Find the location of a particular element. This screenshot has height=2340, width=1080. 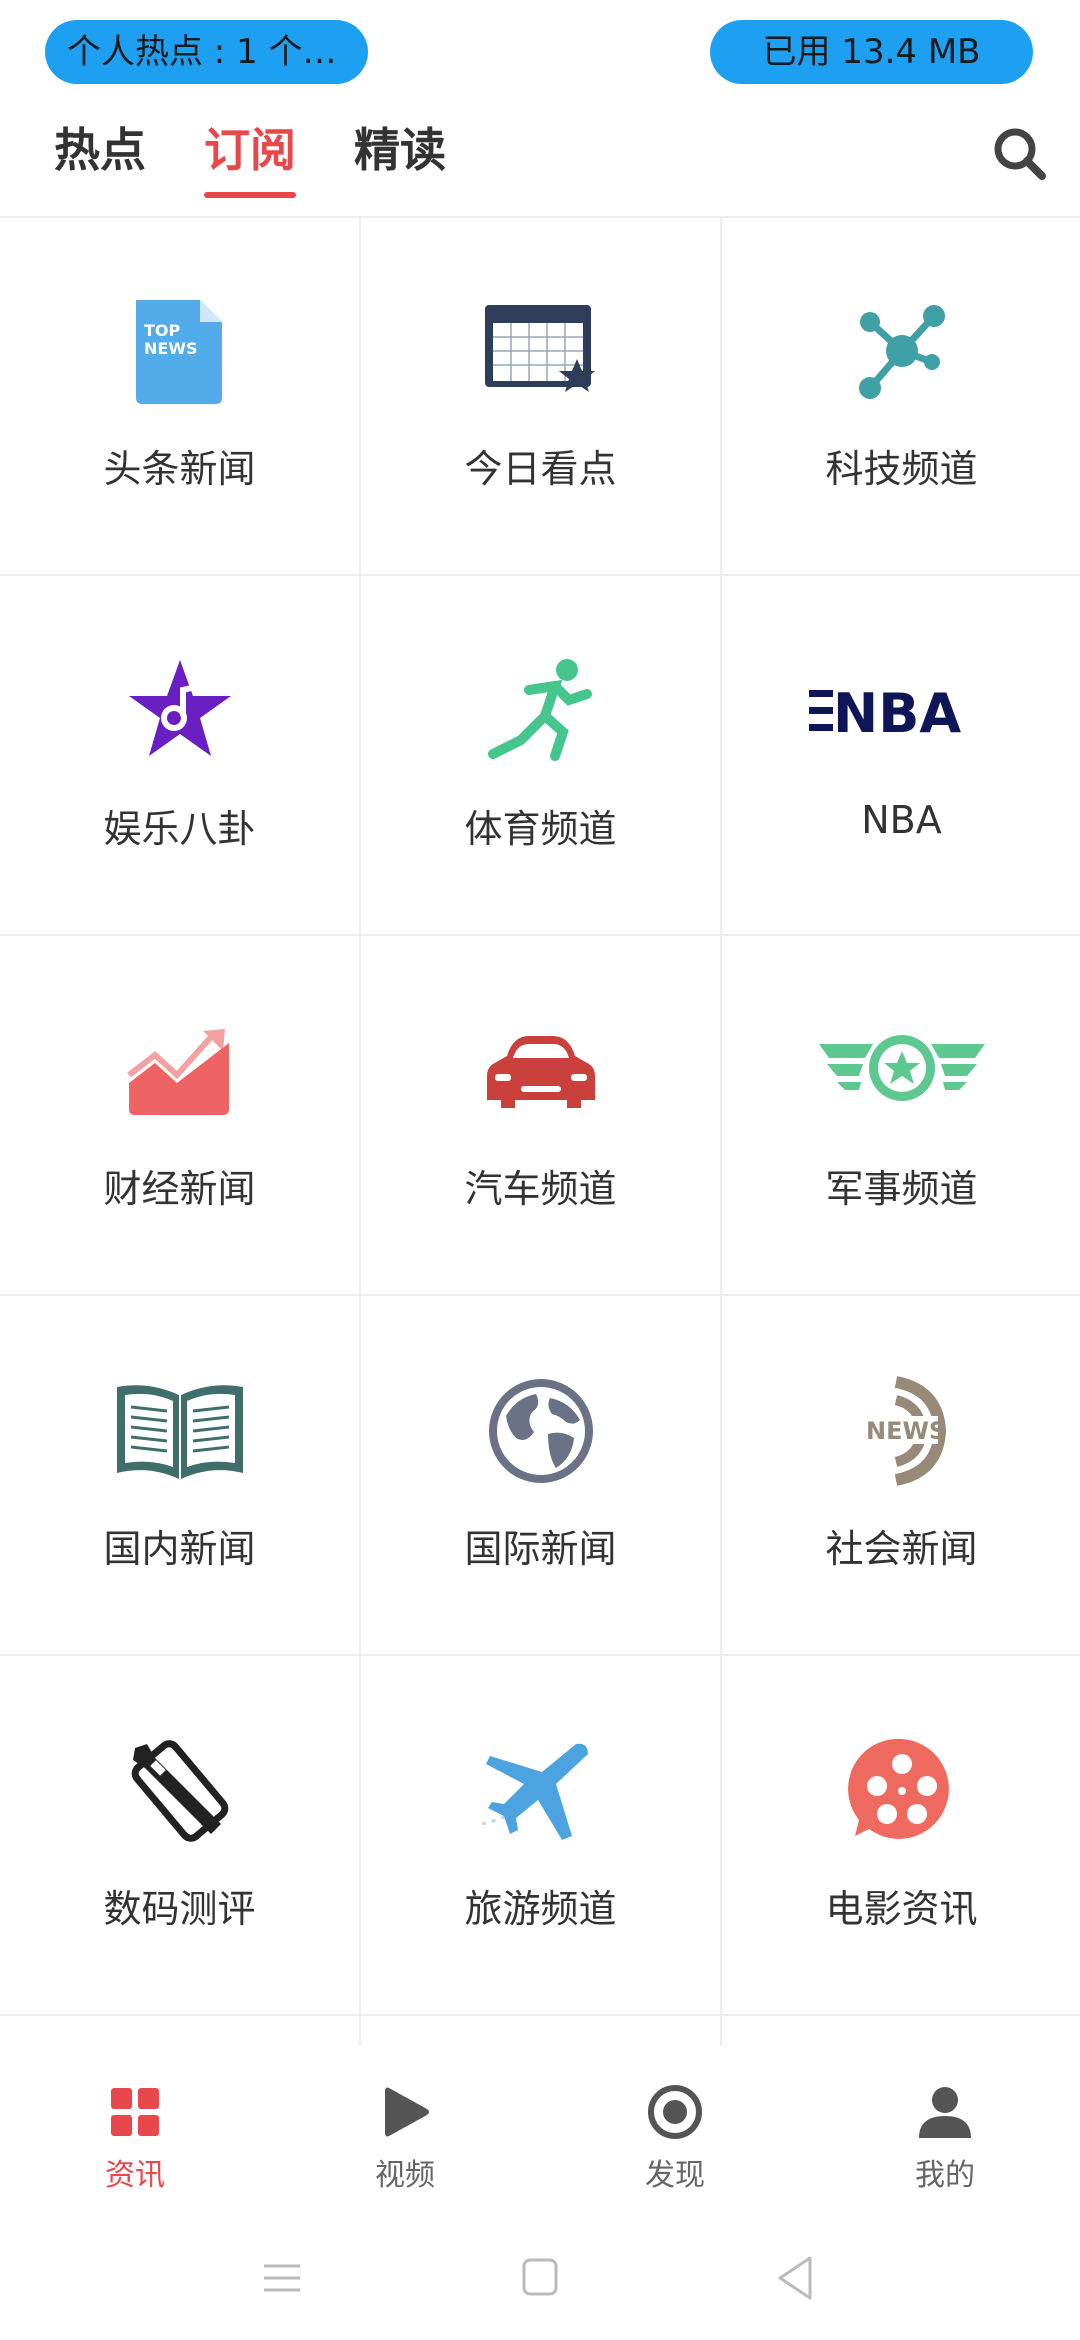

tab-label: 热点 is located at coordinates (100, 150).